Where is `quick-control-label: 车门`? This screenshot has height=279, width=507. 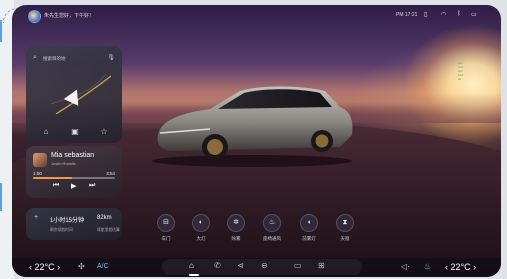
quick-control-label: 车门 is located at coordinates (166, 238).